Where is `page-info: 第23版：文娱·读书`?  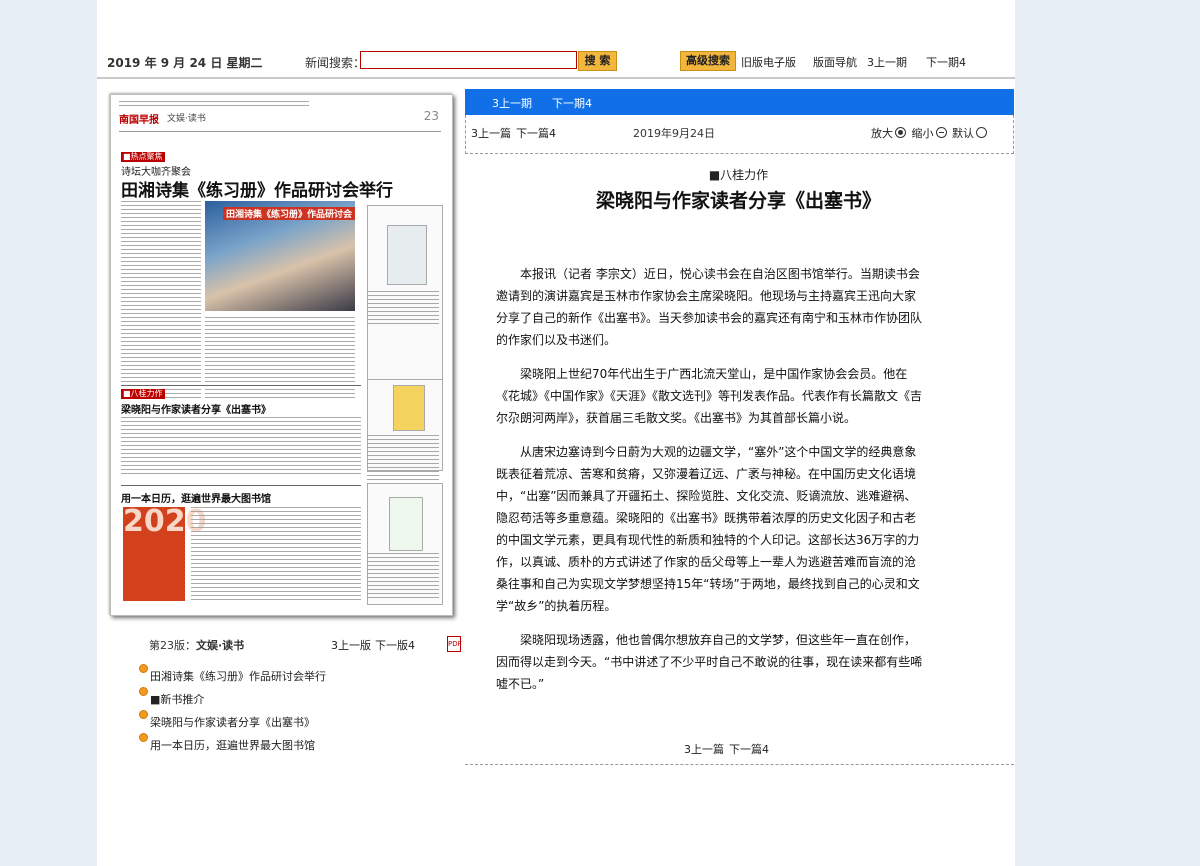 page-info: 第23版：文娱·读书 is located at coordinates (196, 645).